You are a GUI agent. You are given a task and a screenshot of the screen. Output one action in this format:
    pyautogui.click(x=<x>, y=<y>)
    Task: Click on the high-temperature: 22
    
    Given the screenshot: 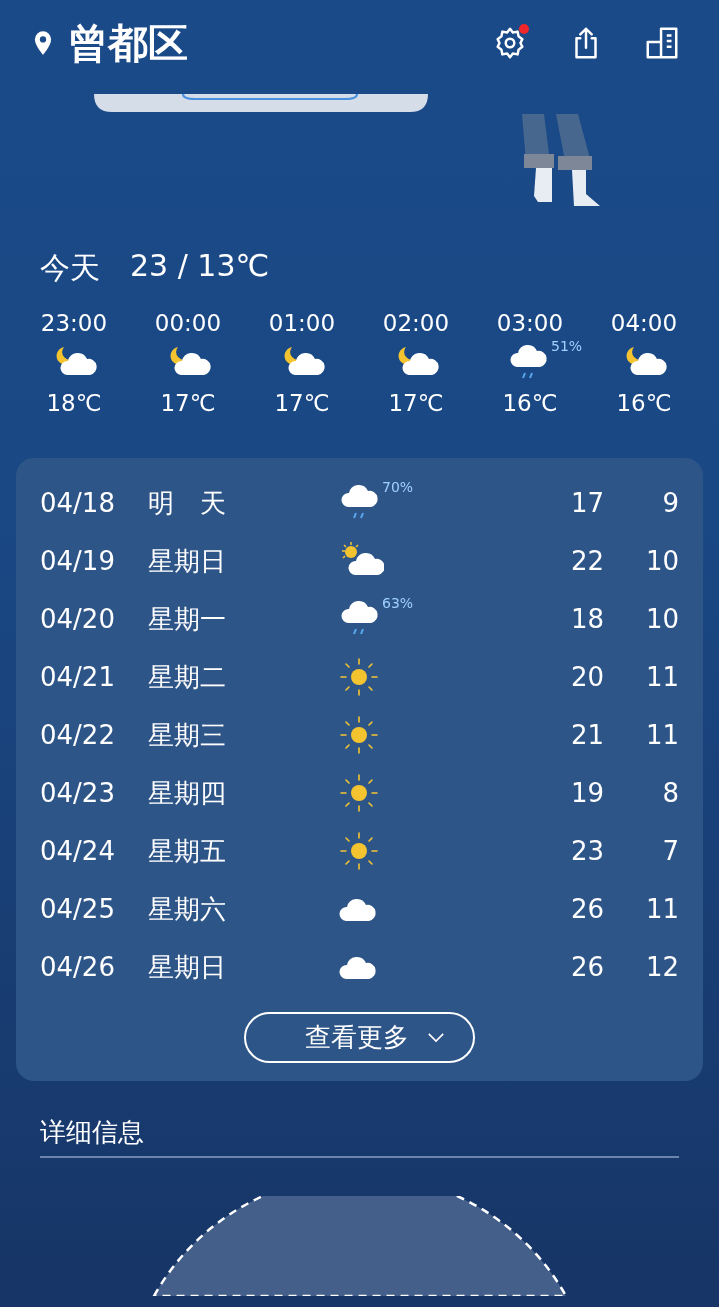 What is the action you would take?
    pyautogui.click(x=586, y=561)
    